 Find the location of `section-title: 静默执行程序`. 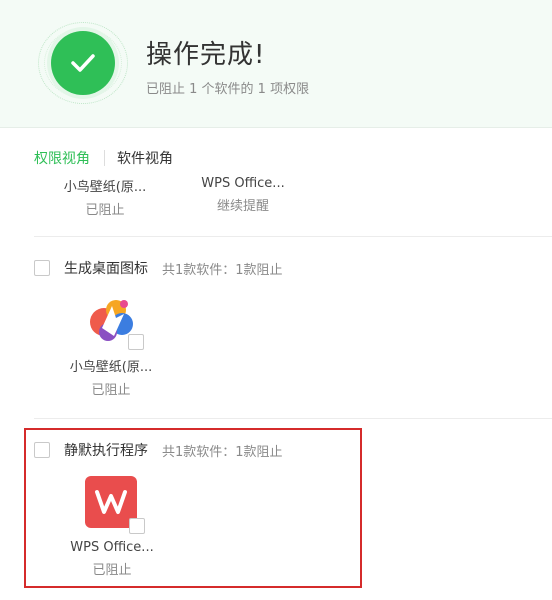

section-title: 静默执行程序 is located at coordinates (106, 451).